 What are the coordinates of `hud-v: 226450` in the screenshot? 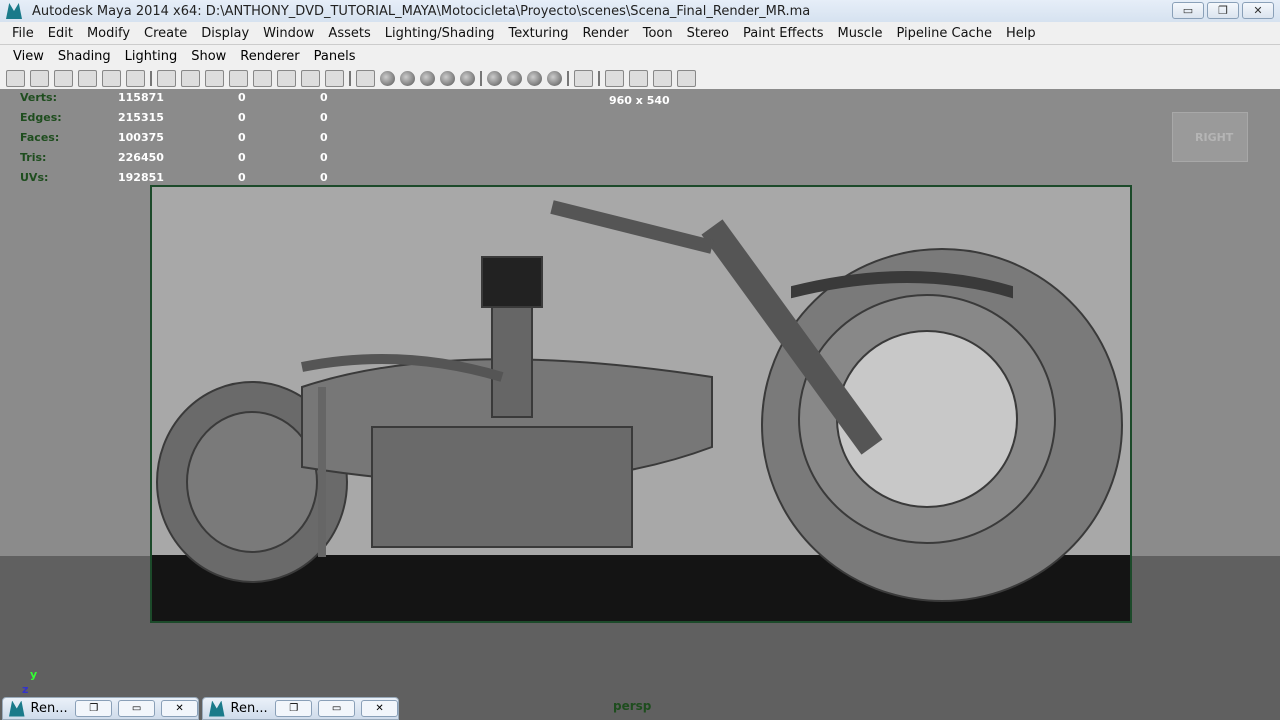 It's located at (141, 157).